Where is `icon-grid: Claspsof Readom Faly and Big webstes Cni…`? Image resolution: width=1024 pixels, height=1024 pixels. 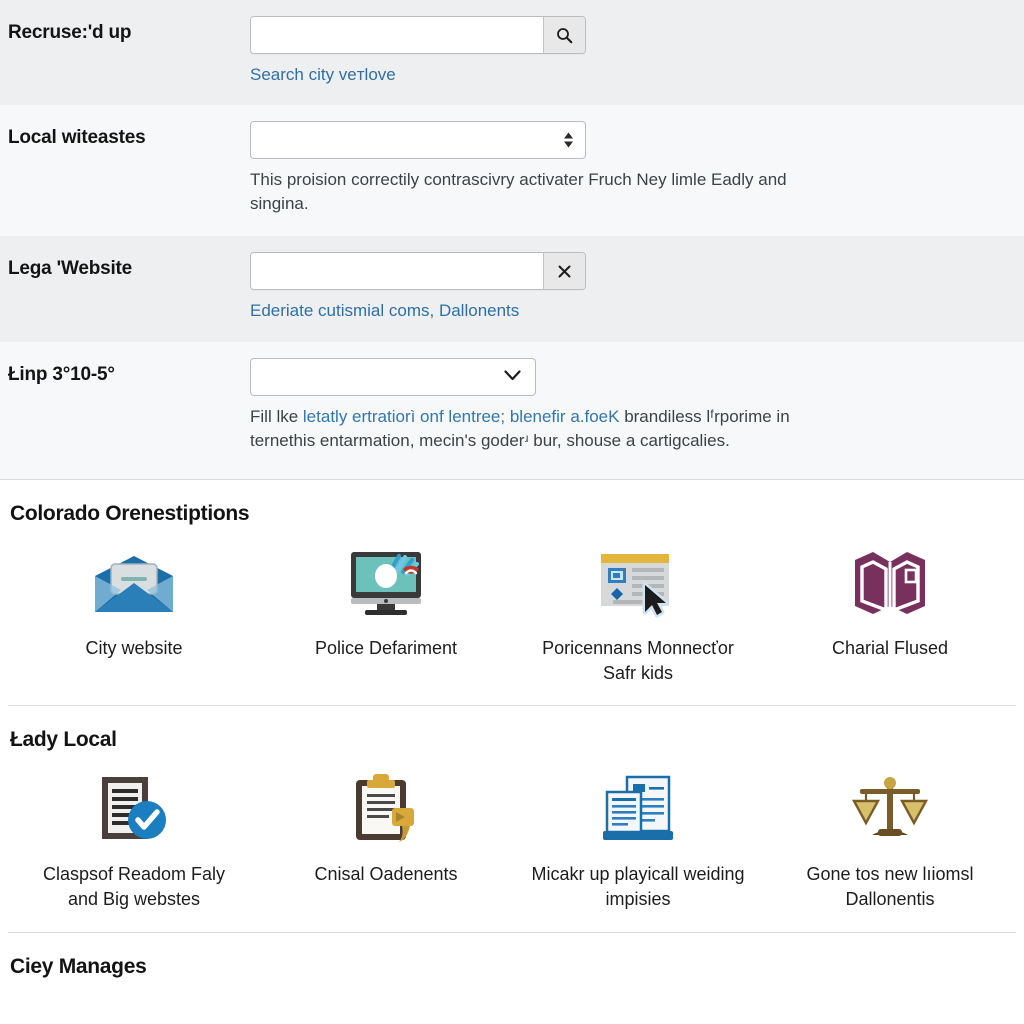 icon-grid: Claspsof Readom Faly and Big webstes Cni… is located at coordinates (512, 834).